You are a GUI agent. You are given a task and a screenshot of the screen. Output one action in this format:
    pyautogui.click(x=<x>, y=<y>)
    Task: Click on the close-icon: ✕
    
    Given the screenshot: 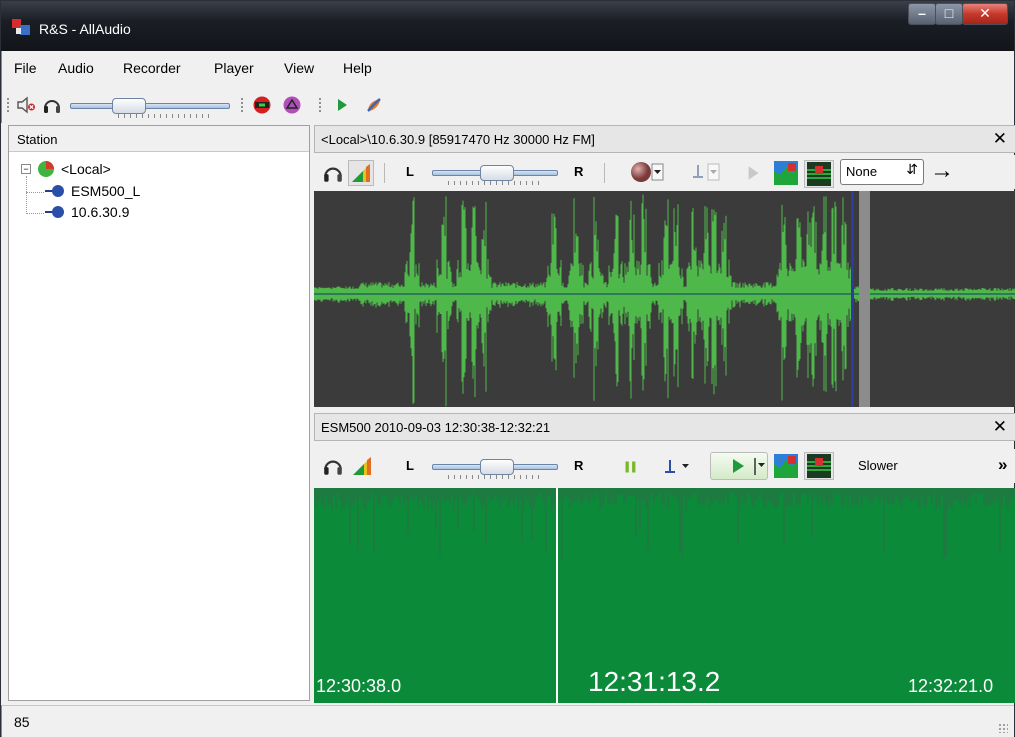 What is the action you would take?
    pyautogui.click(x=985, y=13)
    